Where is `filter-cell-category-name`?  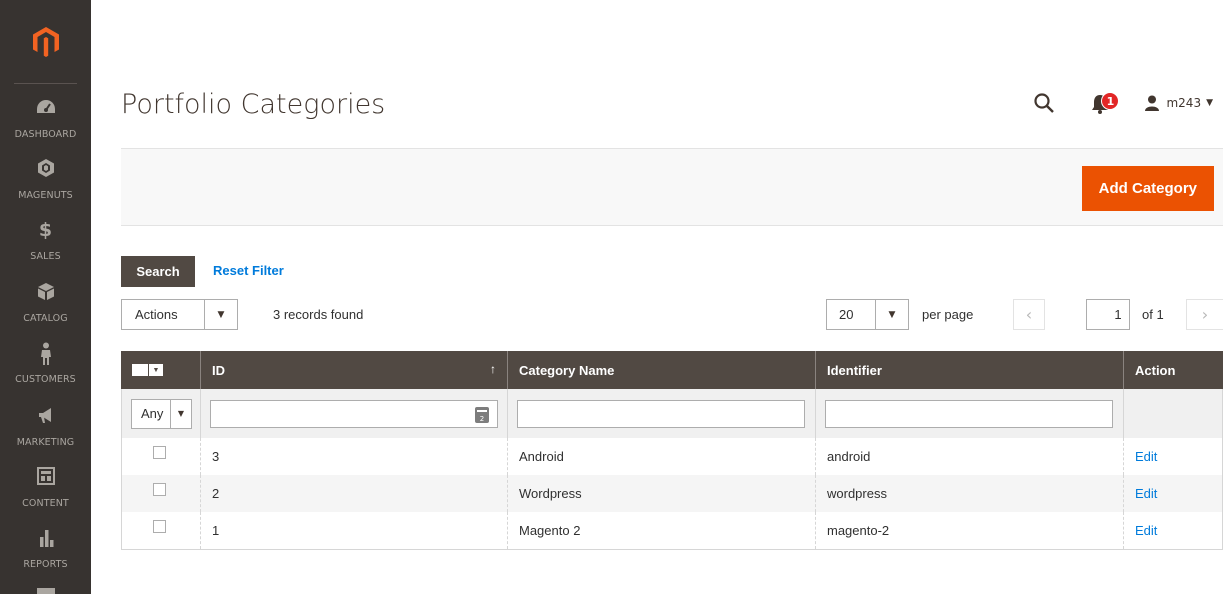 filter-cell-category-name is located at coordinates (662, 413).